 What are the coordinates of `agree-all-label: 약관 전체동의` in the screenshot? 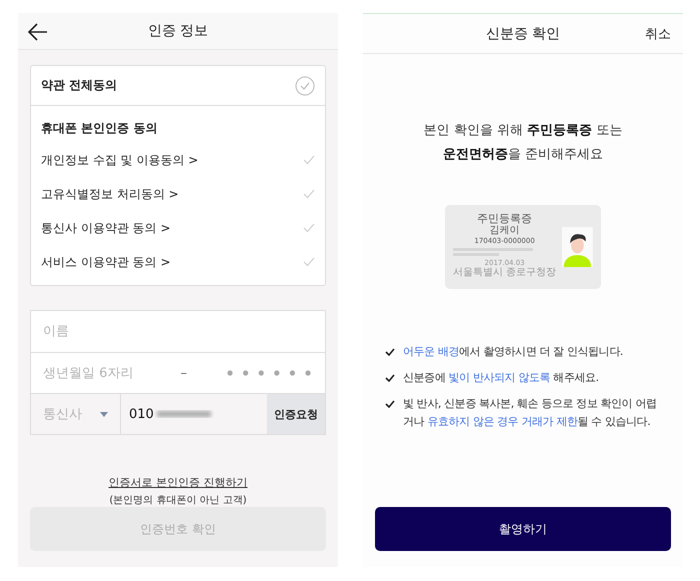 It's located at (79, 85).